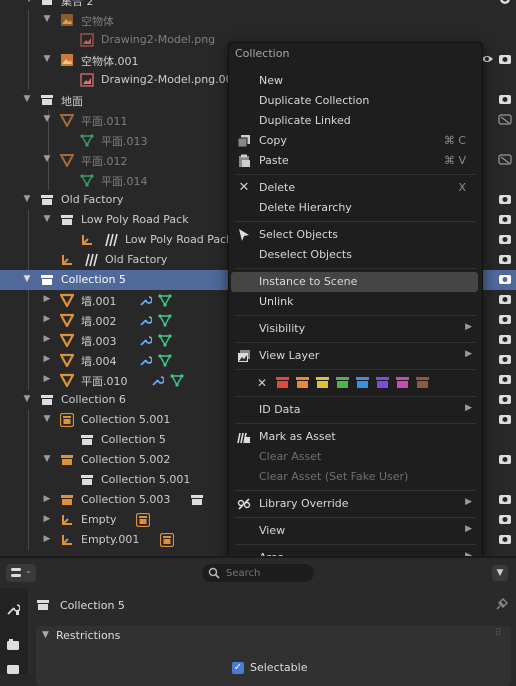 The height and width of the screenshot is (686, 516). What do you see at coordinates (262, 383) in the screenshot?
I see `clear-color-tag-icon: ✕` at bounding box center [262, 383].